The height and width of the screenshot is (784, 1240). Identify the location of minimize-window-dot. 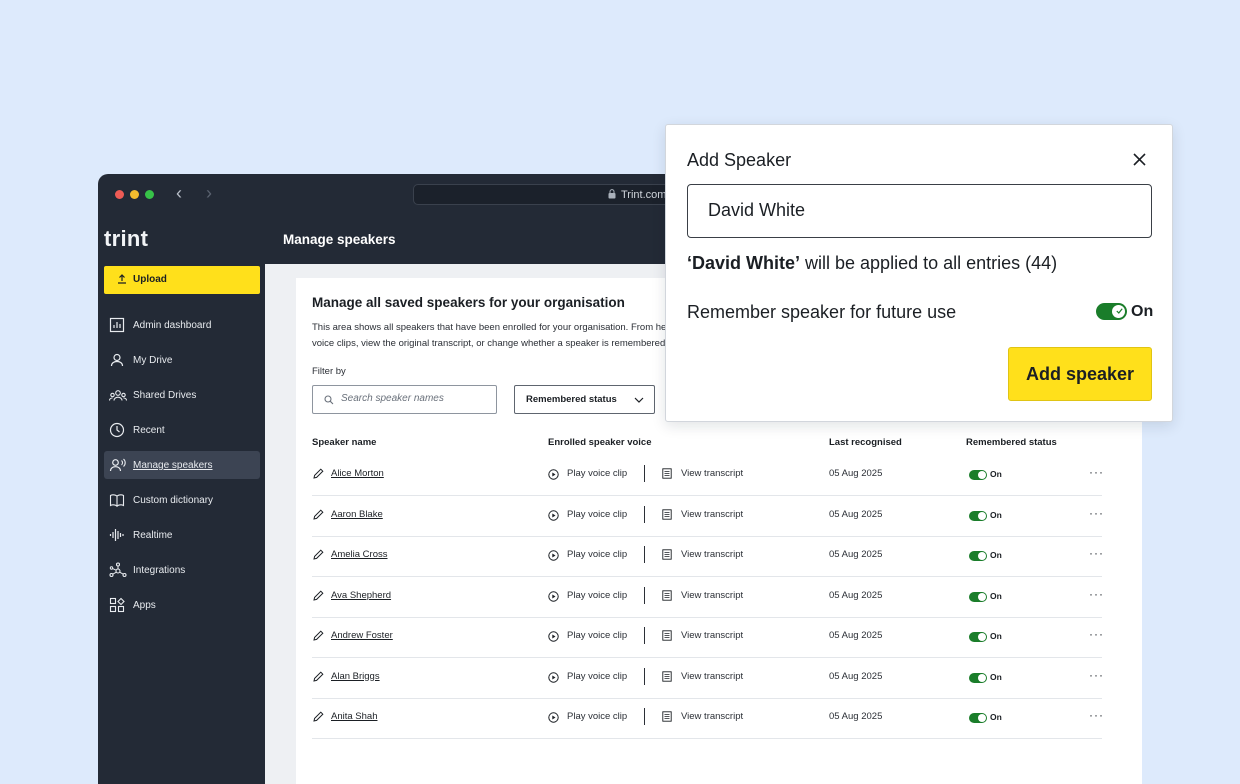
(134, 194).